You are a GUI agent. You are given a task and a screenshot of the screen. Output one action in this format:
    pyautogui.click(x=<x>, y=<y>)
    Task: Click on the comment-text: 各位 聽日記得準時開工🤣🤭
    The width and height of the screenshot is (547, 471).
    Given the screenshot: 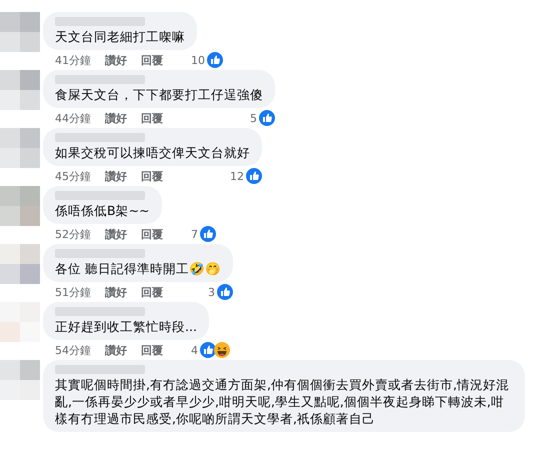 What is the action you would take?
    pyautogui.click(x=138, y=268)
    